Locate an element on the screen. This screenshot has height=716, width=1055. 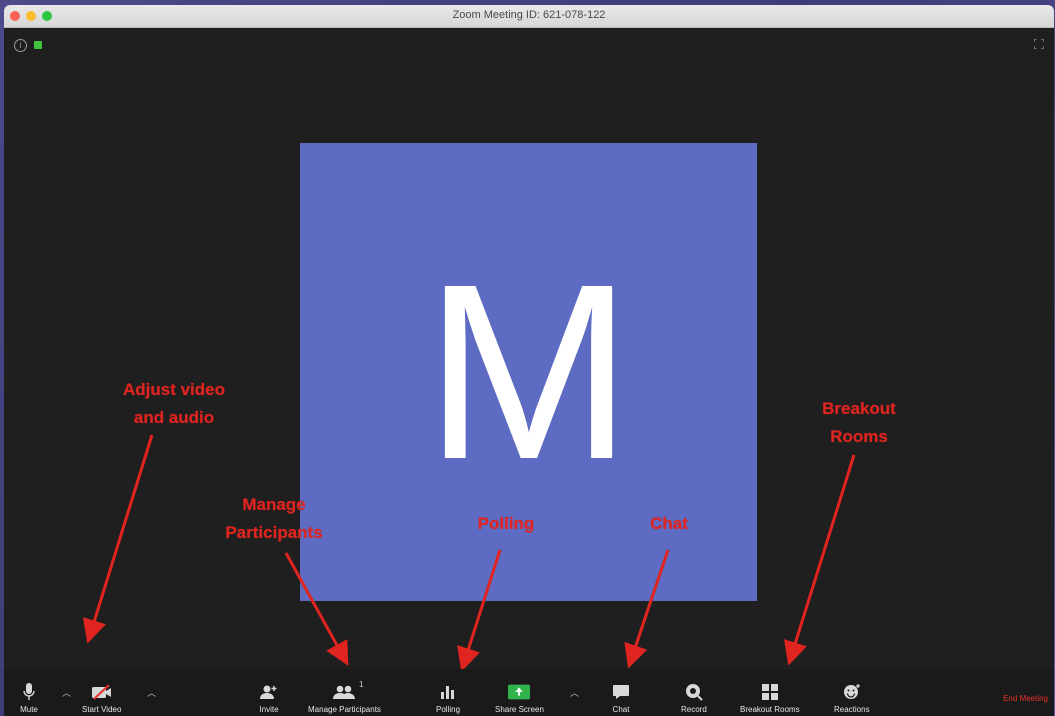
arrow-adjust-video-audio is located at coordinates (118, 539).